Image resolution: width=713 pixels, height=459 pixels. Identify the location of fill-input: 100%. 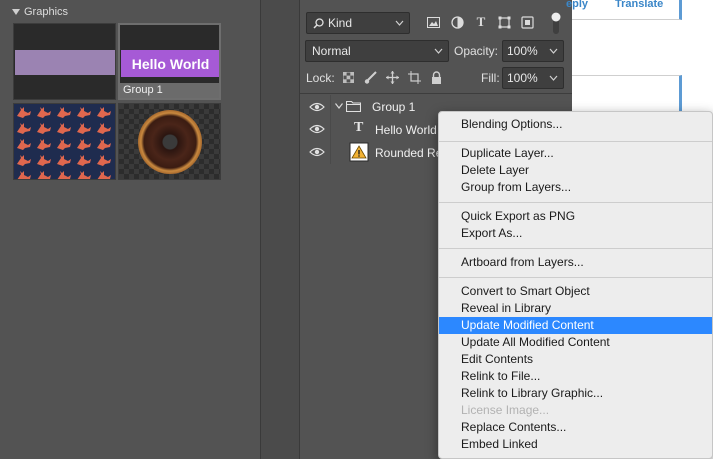
(533, 78).